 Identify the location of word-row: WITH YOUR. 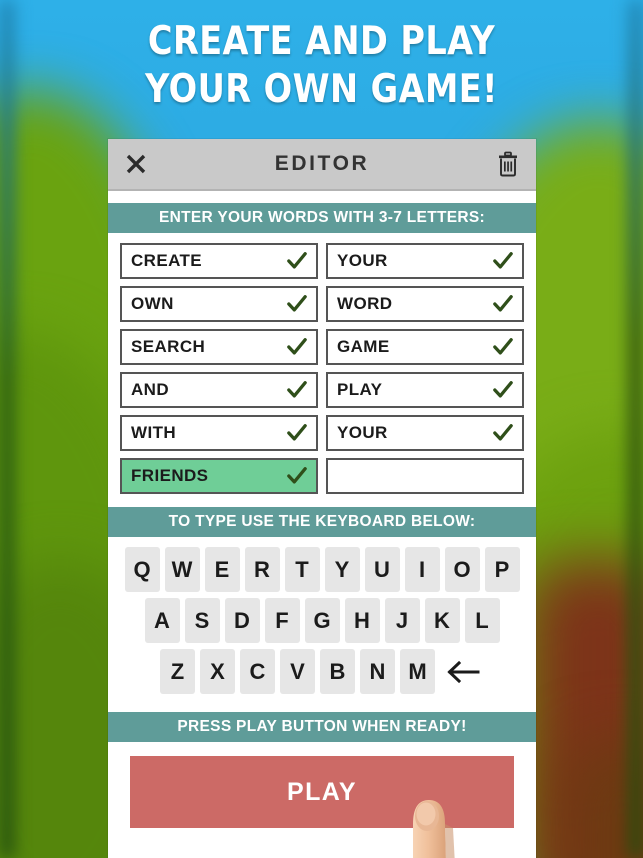
(322, 433).